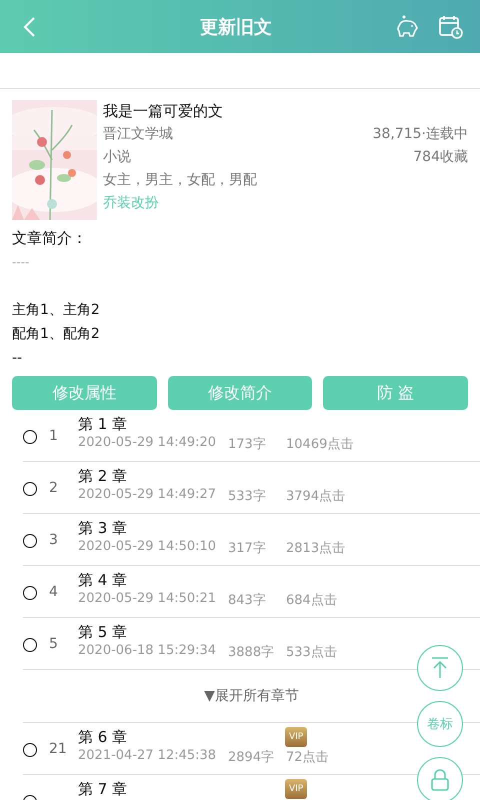 This screenshot has height=800, width=480. Describe the element at coordinates (117, 157) in the screenshot. I see `genre-text: 小说` at that location.